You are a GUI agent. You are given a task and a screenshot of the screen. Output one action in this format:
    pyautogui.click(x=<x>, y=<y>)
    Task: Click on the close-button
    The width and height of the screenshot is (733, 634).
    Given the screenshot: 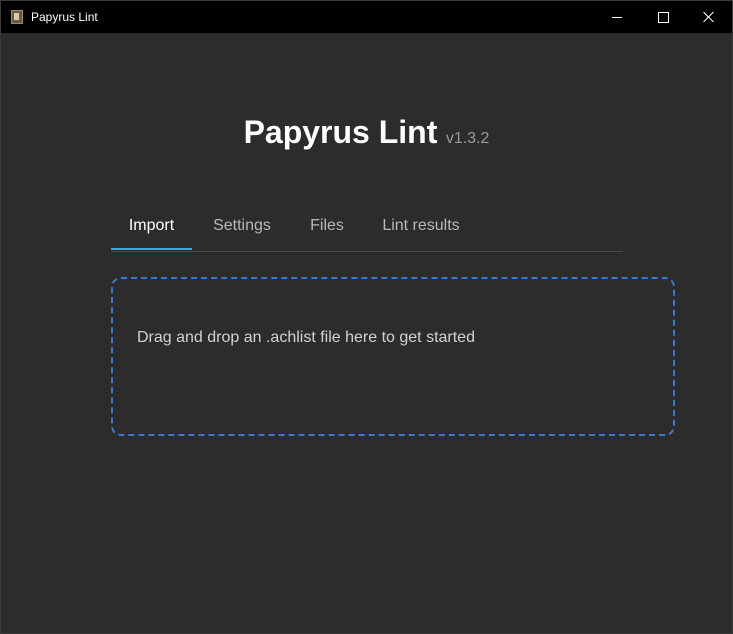 What is the action you would take?
    pyautogui.click(x=709, y=17)
    